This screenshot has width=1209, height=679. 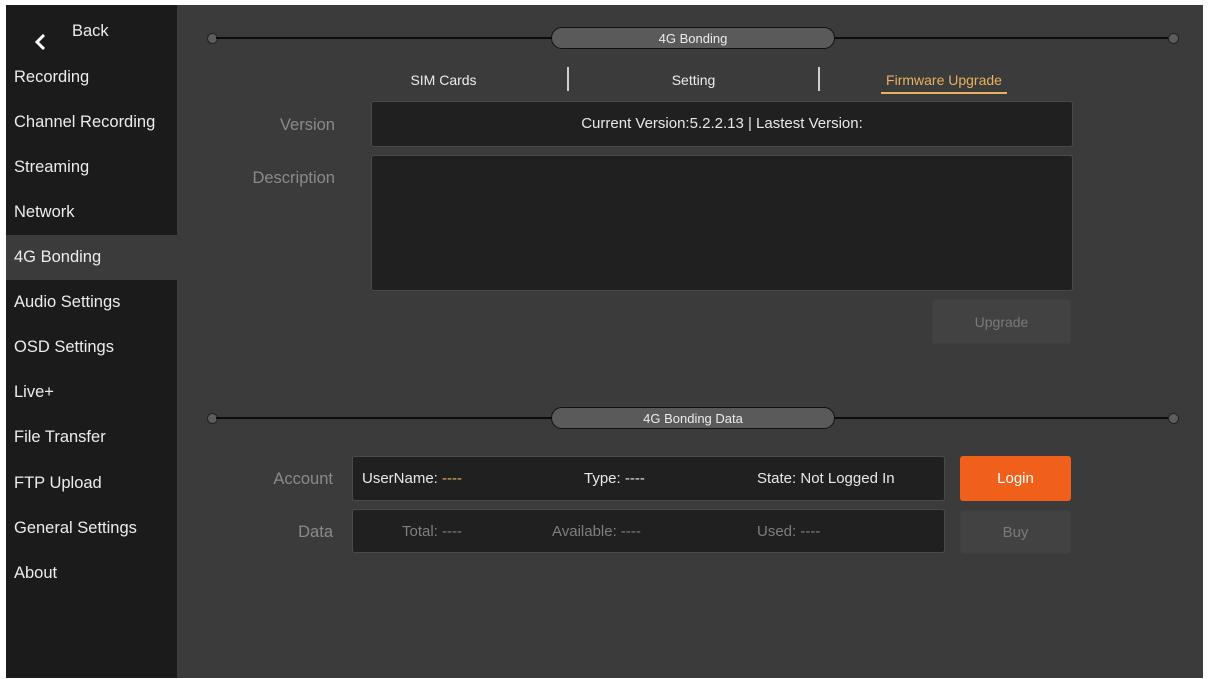 I want to click on sidebar-item-osd-settings: OSD Settings, so click(x=91, y=347).